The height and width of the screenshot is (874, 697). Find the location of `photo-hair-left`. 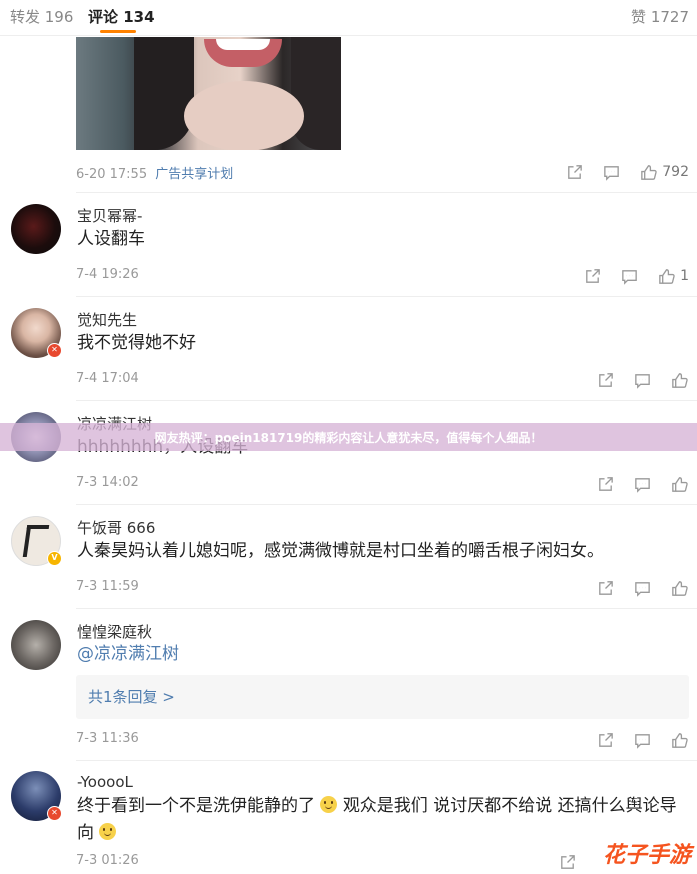

photo-hair-left is located at coordinates (164, 93).